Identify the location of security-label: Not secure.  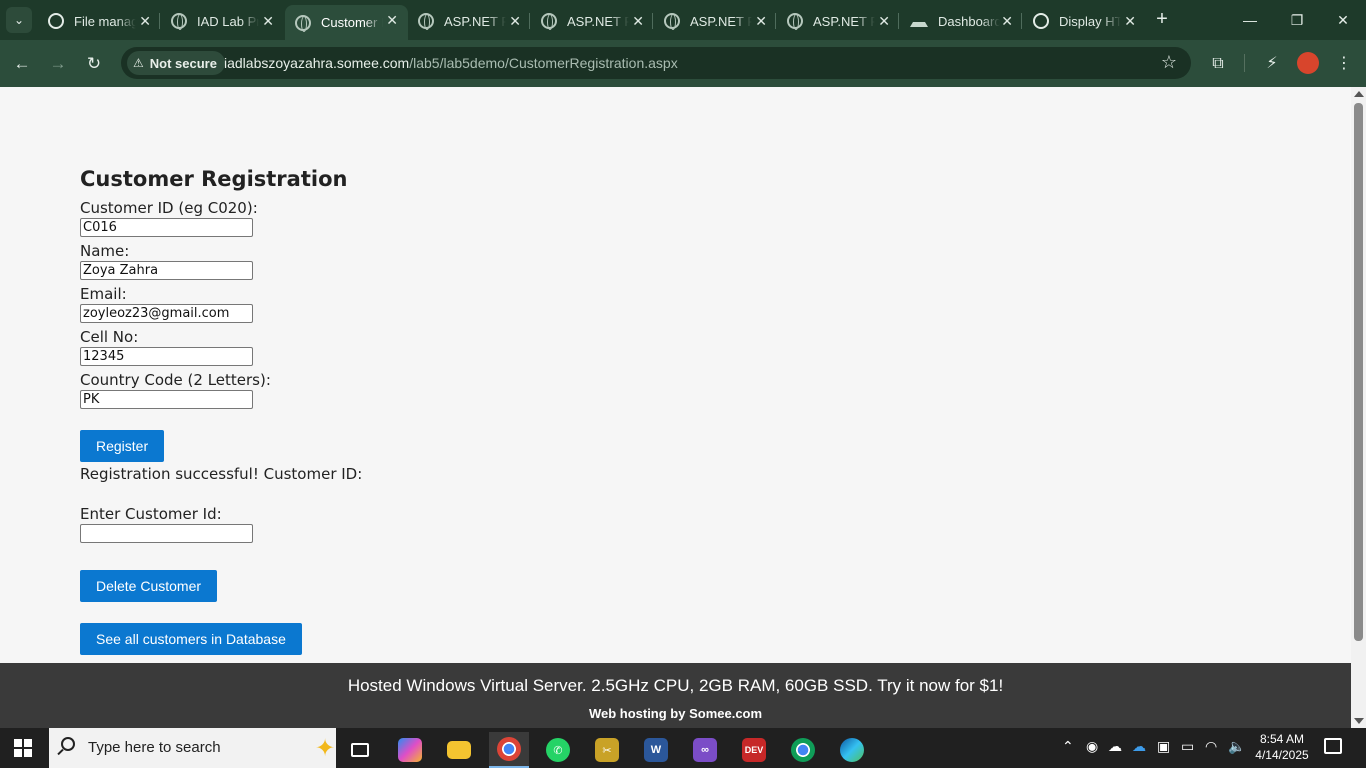
(183, 63).